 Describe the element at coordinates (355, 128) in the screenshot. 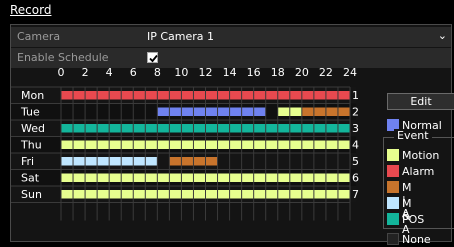

I see `day-index: 3` at that location.